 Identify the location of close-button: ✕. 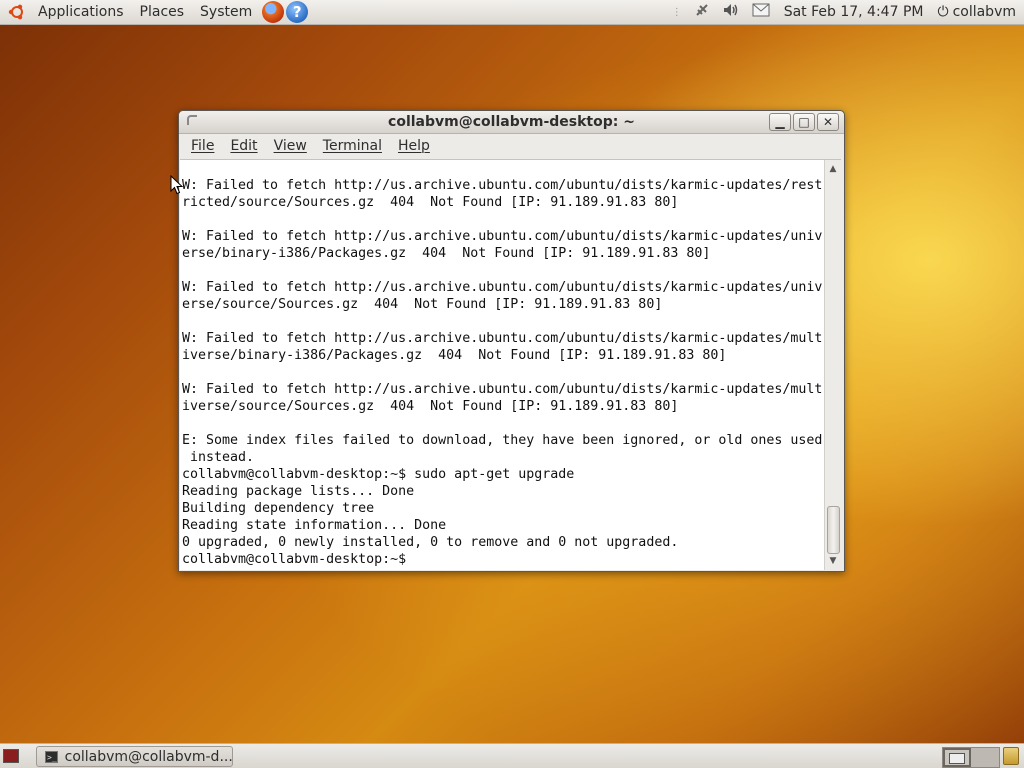
(828, 122).